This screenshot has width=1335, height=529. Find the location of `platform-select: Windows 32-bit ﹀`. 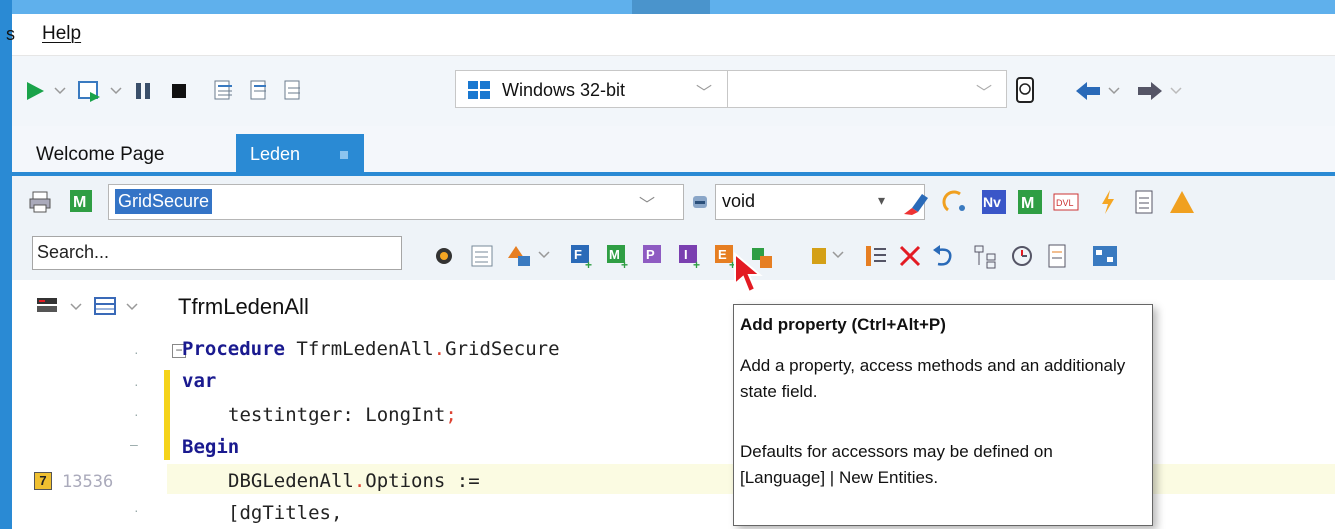

platform-select: Windows 32-bit ﹀ is located at coordinates (594, 89).